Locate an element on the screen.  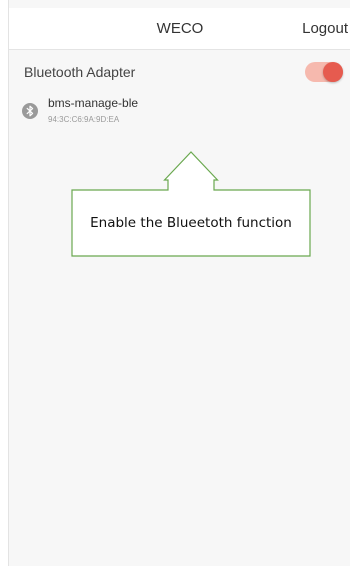
list-item: bms-manage-ble 94:3C:C6:9A:9D:EA is located at coordinates (179, 115).